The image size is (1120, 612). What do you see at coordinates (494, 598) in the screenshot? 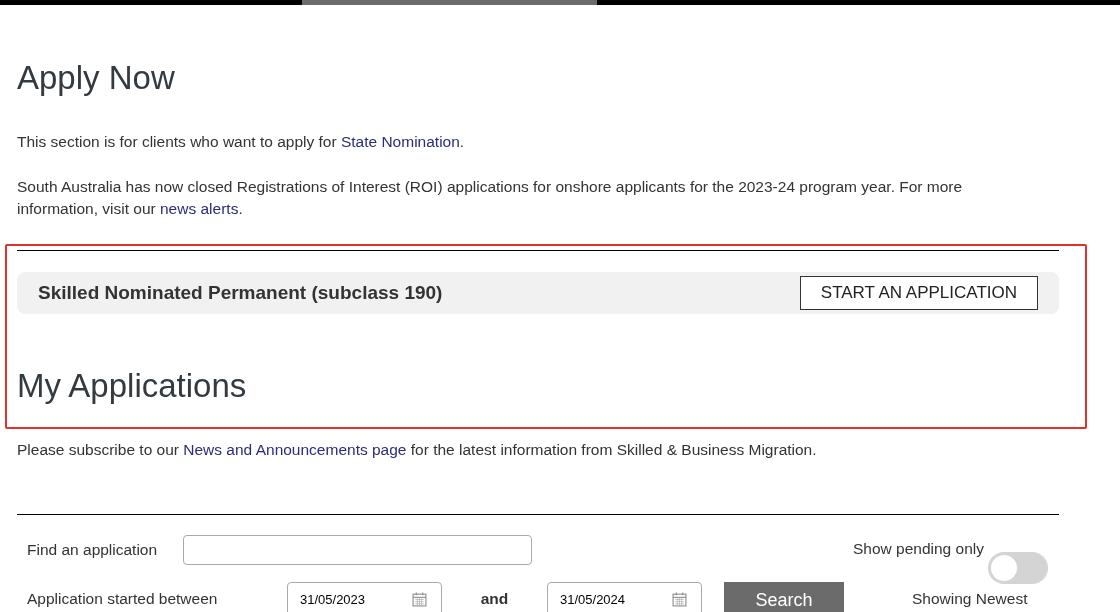
I see `and-label: and` at bounding box center [494, 598].